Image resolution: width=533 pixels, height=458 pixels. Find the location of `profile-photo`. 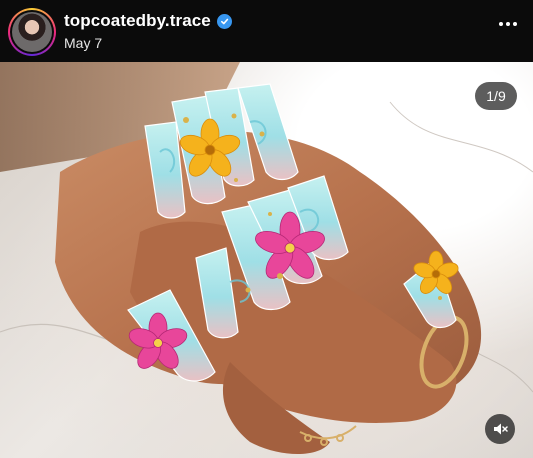

profile-photo is located at coordinates (32, 32).